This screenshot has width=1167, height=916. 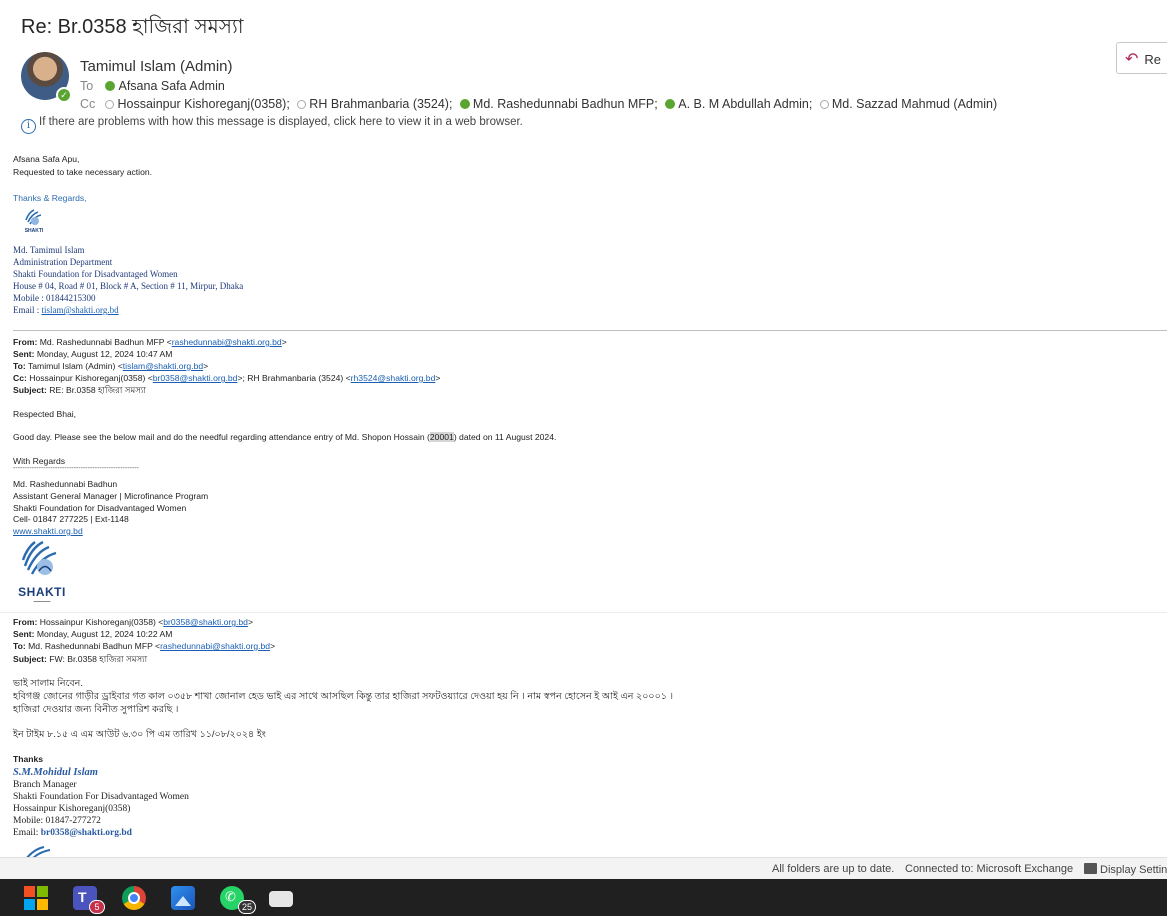 I want to click on thanks-regards: Thanks & Regards,, so click(x=50, y=198).